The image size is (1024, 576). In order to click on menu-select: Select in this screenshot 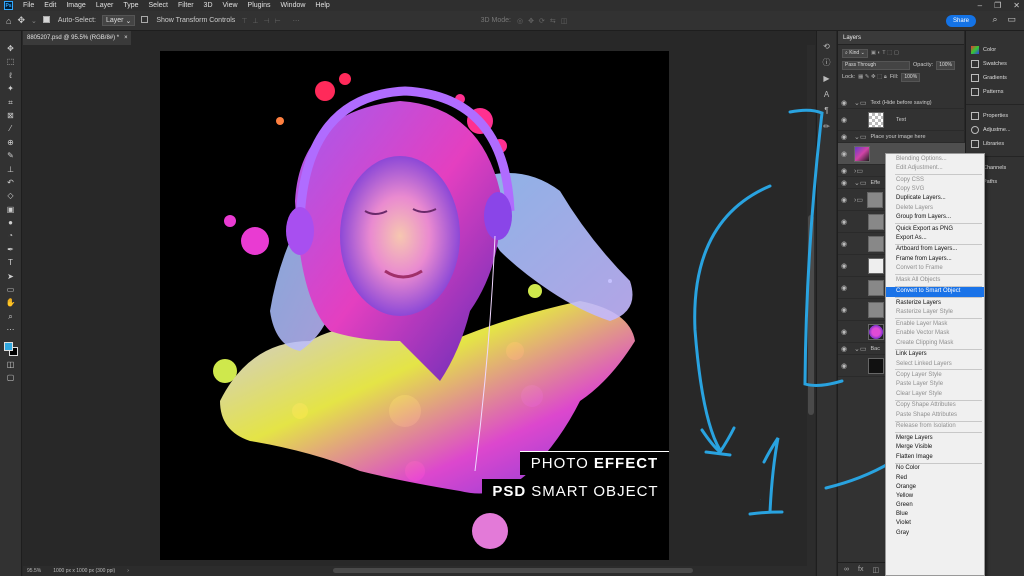, I will do `click(158, 5)`.